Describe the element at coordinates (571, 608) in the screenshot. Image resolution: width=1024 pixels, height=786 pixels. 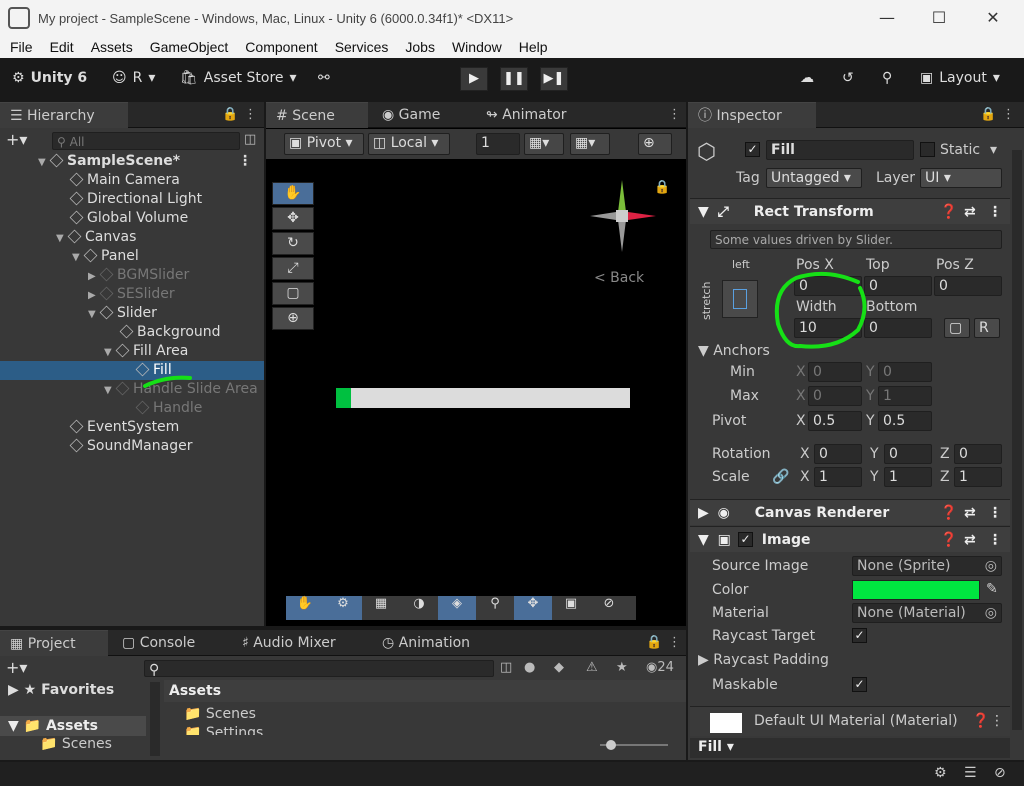
I see `camera-icon: ▣` at that location.